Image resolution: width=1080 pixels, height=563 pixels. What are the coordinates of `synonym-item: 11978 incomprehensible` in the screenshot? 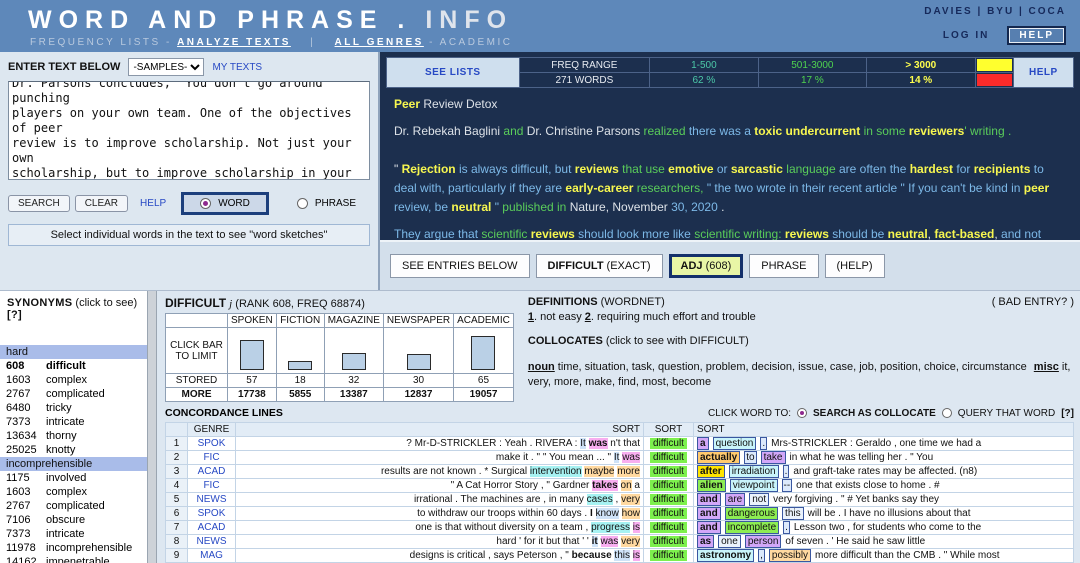 It's located at (73, 548).